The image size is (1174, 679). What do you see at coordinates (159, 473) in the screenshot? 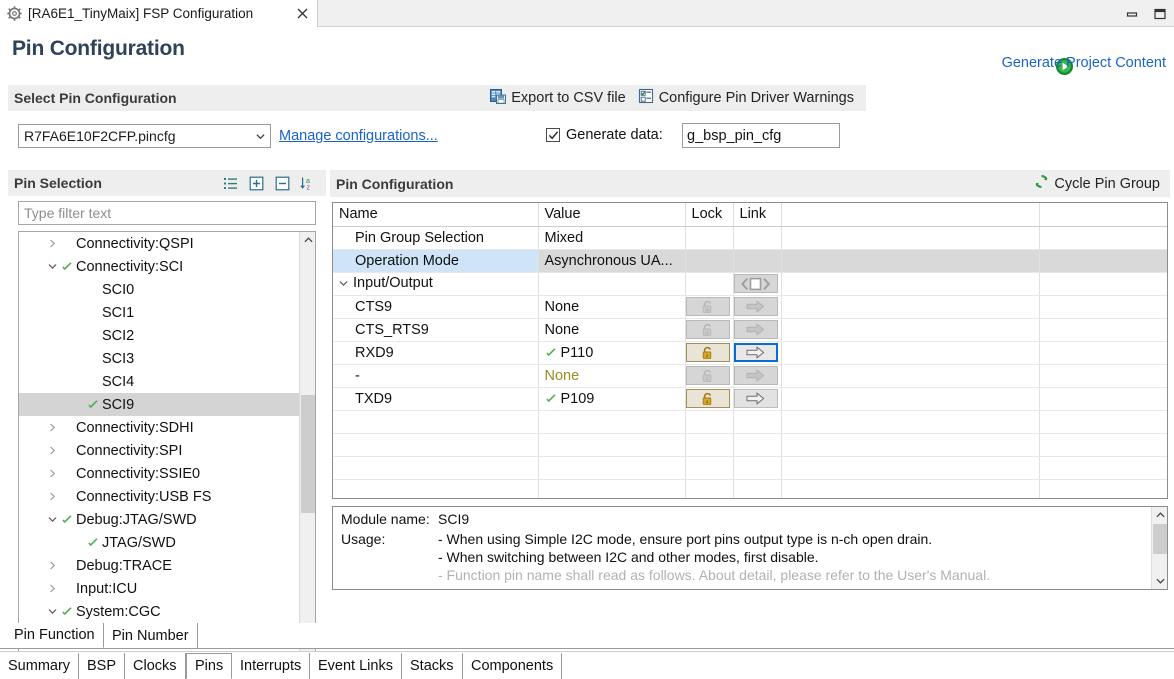
I see `tree-item-connectivity-ssie0: Connectivity:SSIE0` at bounding box center [159, 473].